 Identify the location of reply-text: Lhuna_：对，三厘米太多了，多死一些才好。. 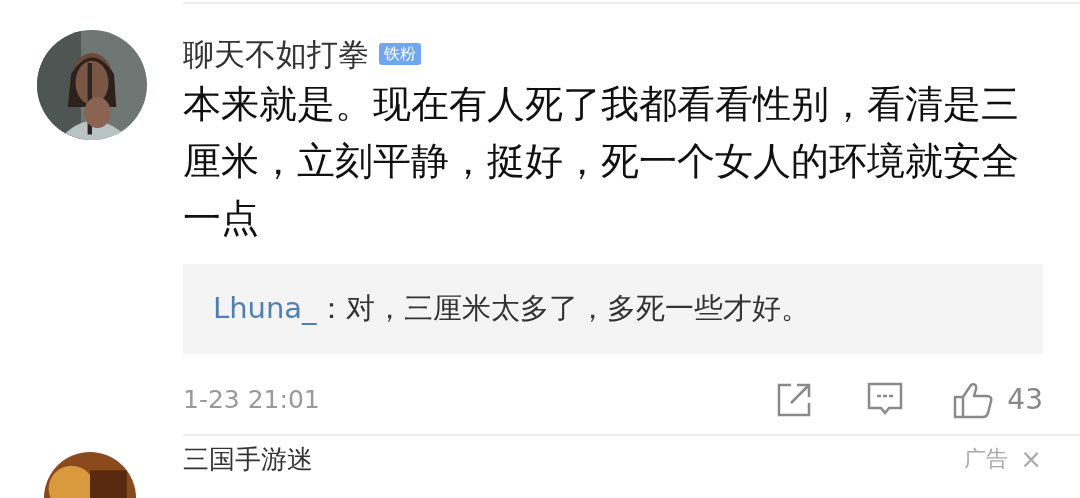
(511, 309).